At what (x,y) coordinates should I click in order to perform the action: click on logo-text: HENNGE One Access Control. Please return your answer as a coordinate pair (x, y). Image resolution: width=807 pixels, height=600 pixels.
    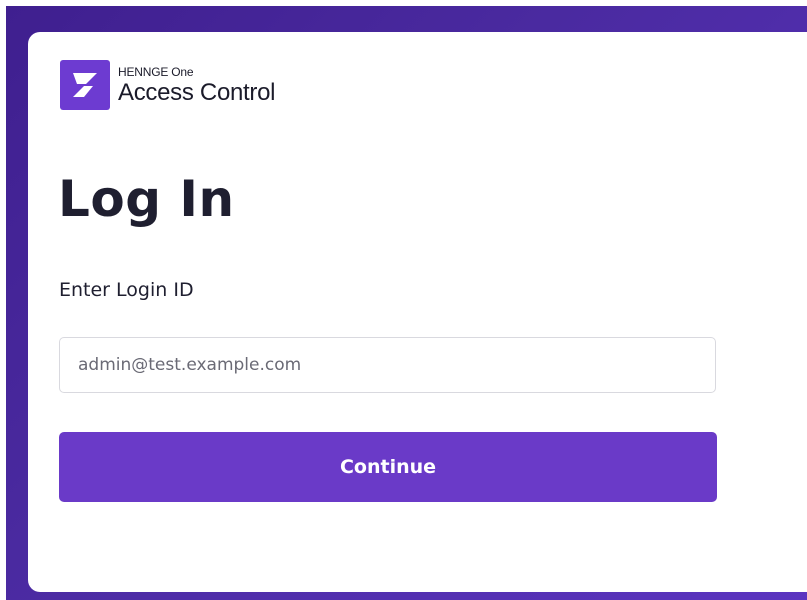
    Looking at the image, I should click on (197, 85).